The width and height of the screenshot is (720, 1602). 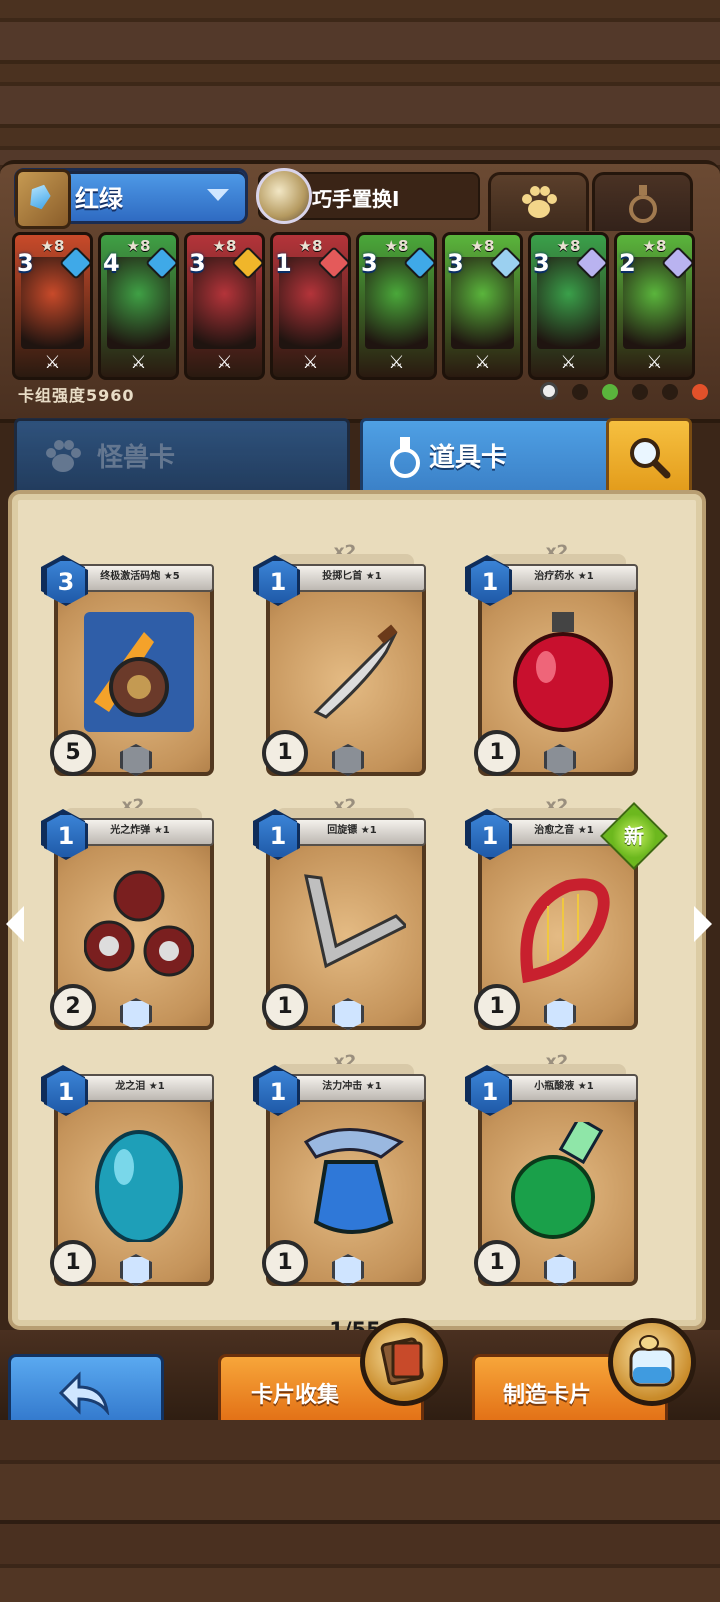 What do you see at coordinates (15, 924) in the screenshot?
I see `prev-page-button` at bounding box center [15, 924].